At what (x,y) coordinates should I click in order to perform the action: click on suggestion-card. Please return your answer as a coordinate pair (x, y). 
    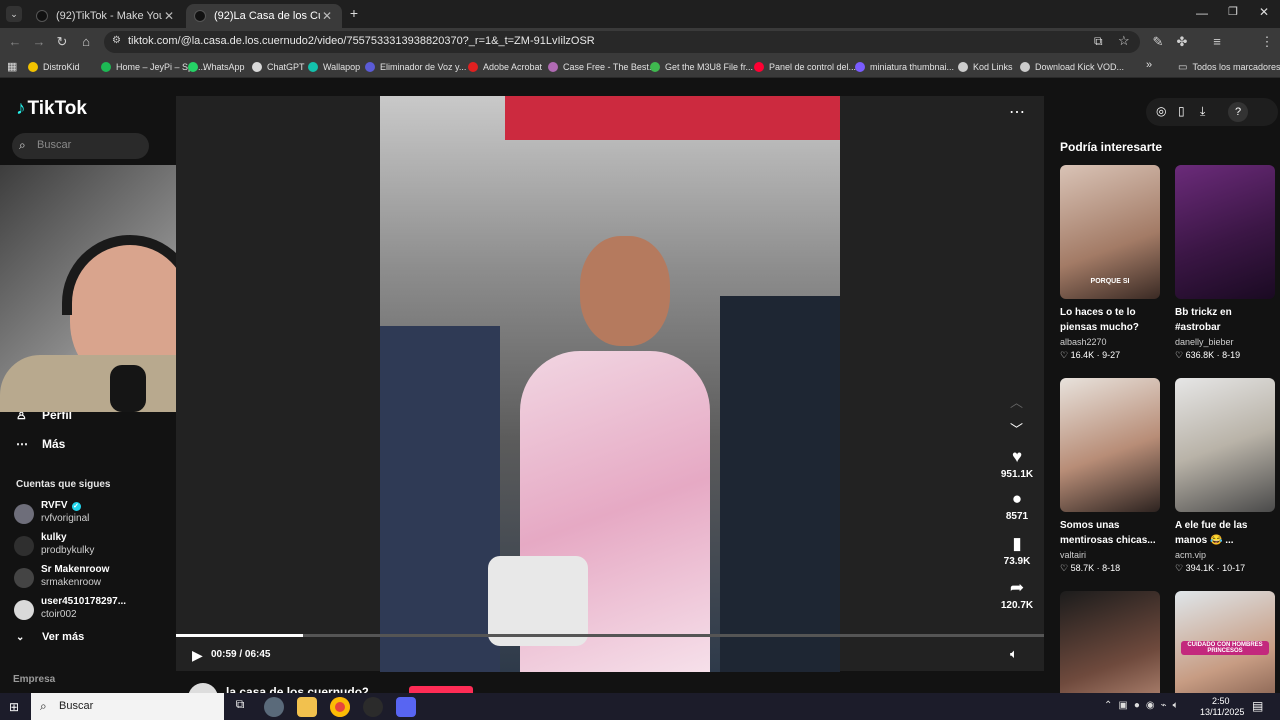
    Looking at the image, I should click on (1110, 642).